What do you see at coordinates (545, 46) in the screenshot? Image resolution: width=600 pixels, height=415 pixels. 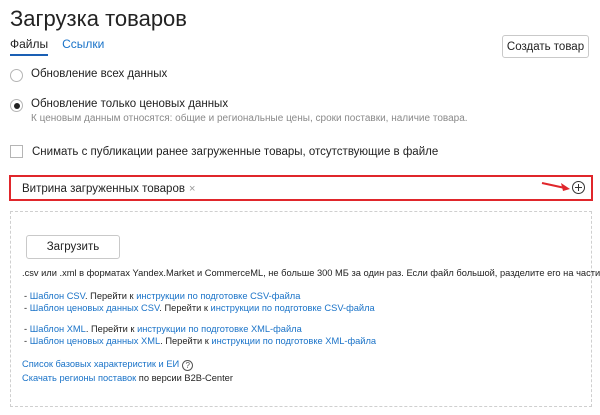 I see `create-product-button: Создать товар` at bounding box center [545, 46].